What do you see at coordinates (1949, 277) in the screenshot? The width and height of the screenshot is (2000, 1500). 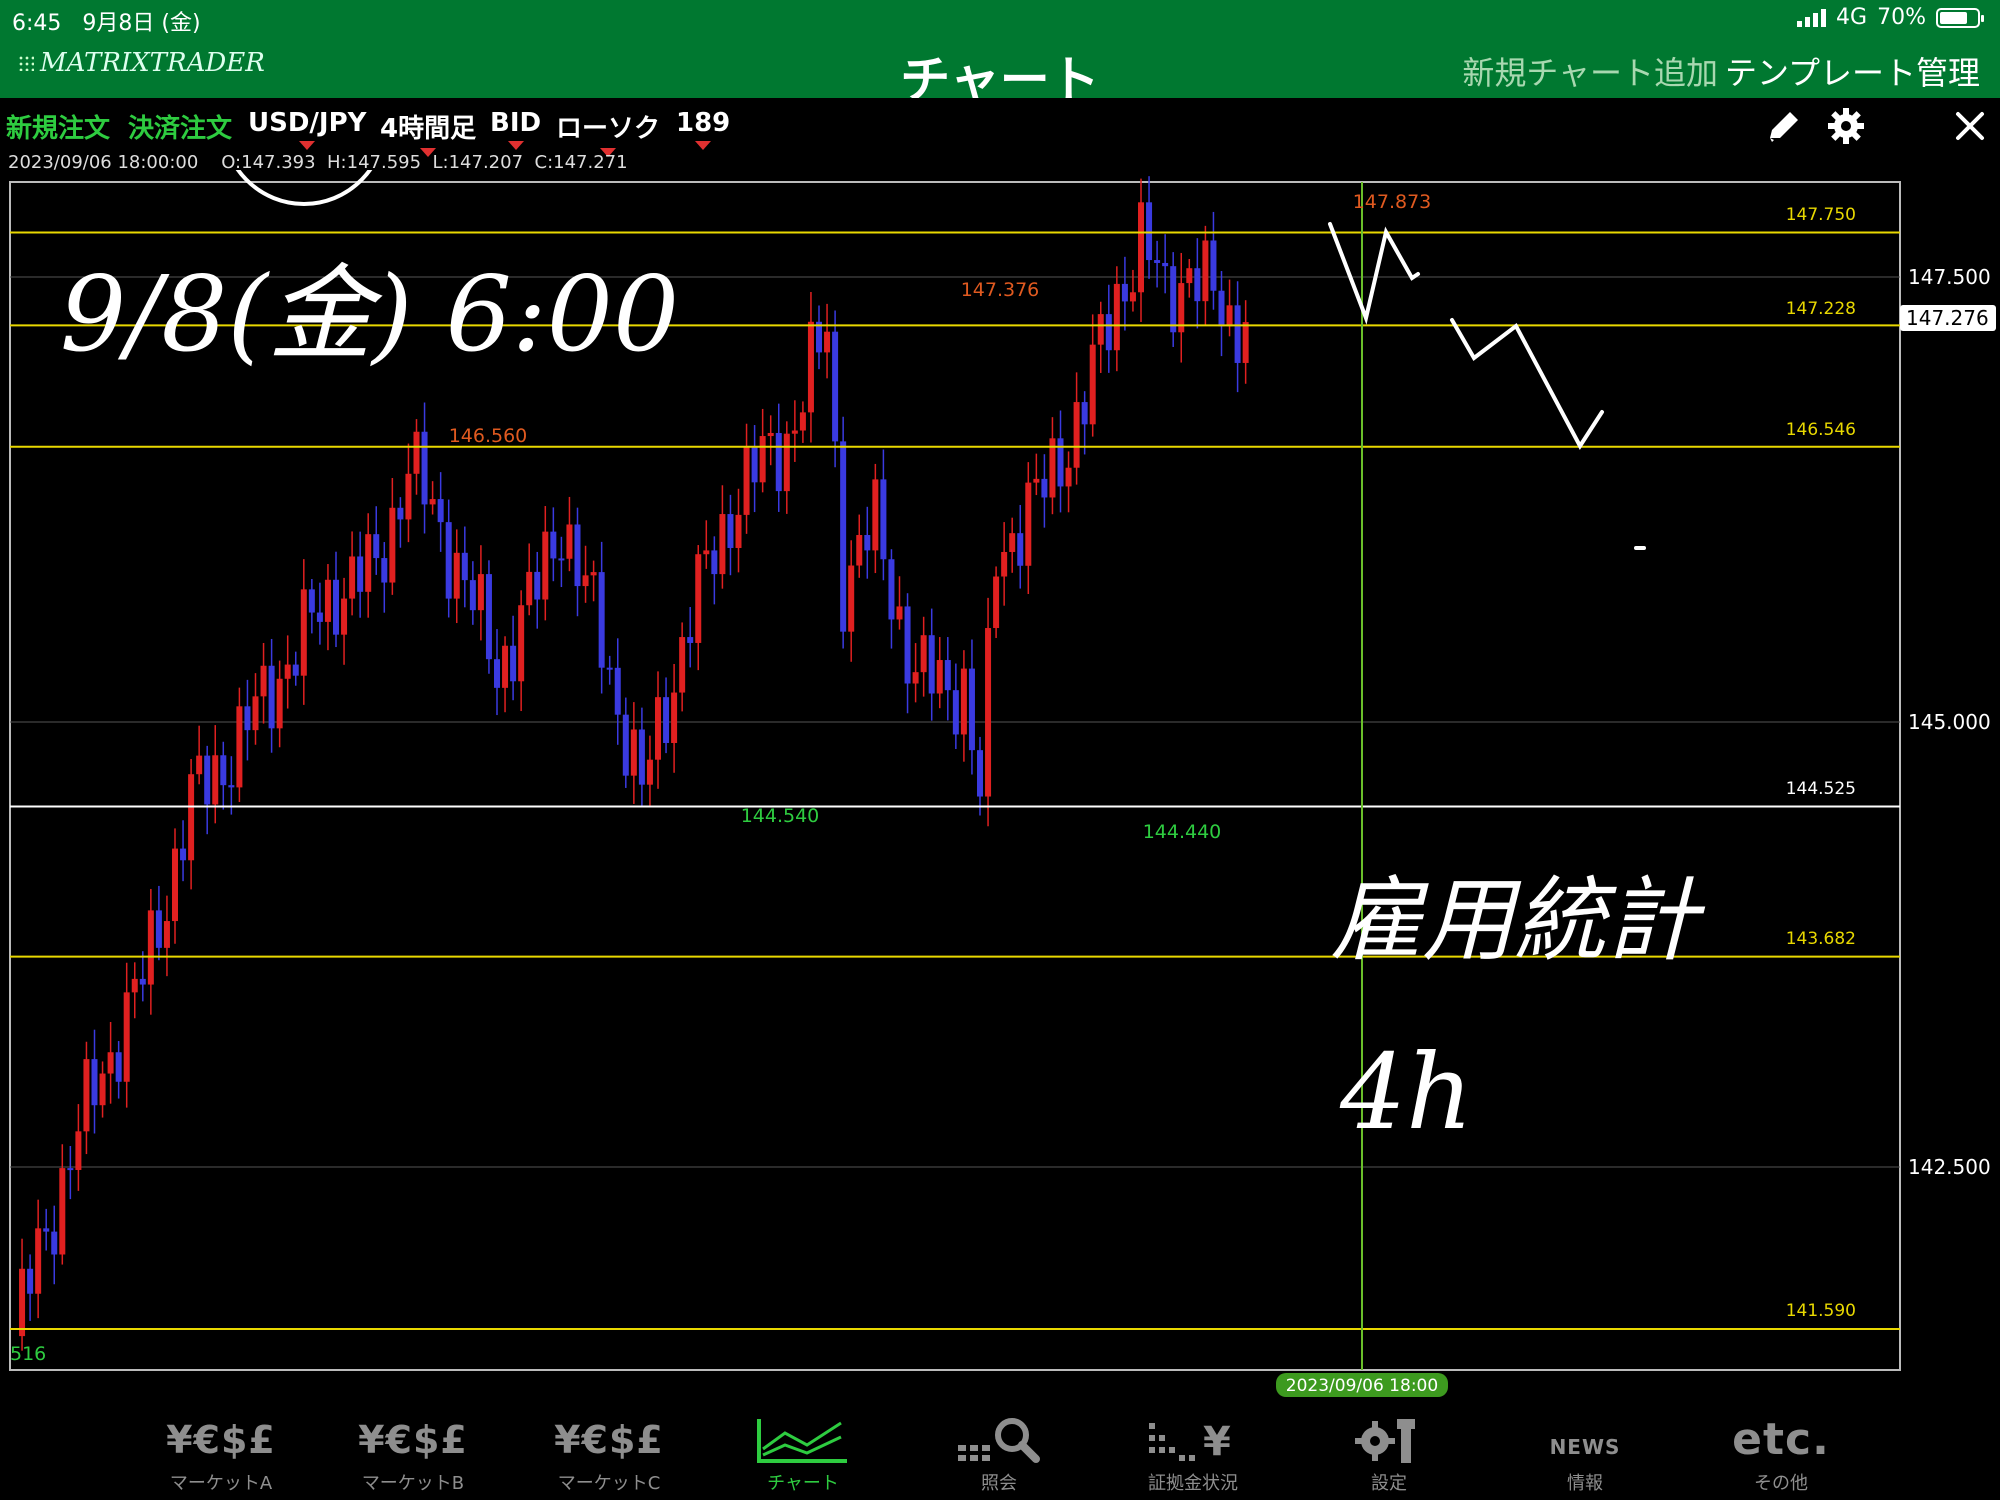 I see `y-tick-label: 147.500` at bounding box center [1949, 277].